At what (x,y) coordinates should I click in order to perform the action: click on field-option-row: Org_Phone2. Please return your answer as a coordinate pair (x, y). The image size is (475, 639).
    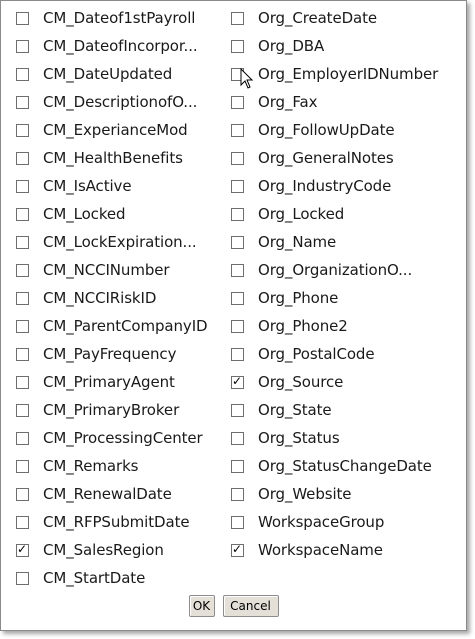
    Looking at the image, I should click on (334, 326).